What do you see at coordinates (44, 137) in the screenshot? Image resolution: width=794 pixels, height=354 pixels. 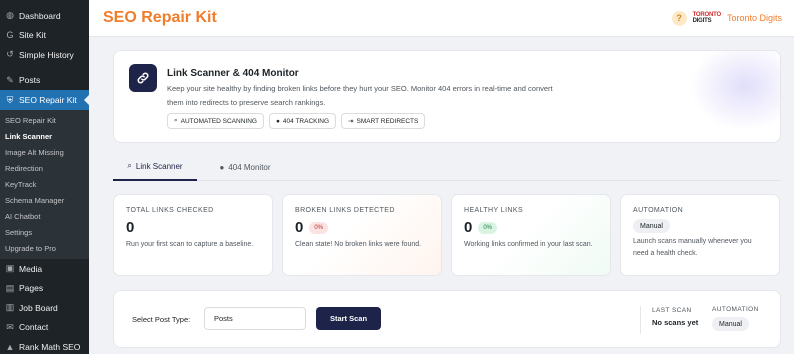 I see `submenu-link-scanner: Link Scanner` at bounding box center [44, 137].